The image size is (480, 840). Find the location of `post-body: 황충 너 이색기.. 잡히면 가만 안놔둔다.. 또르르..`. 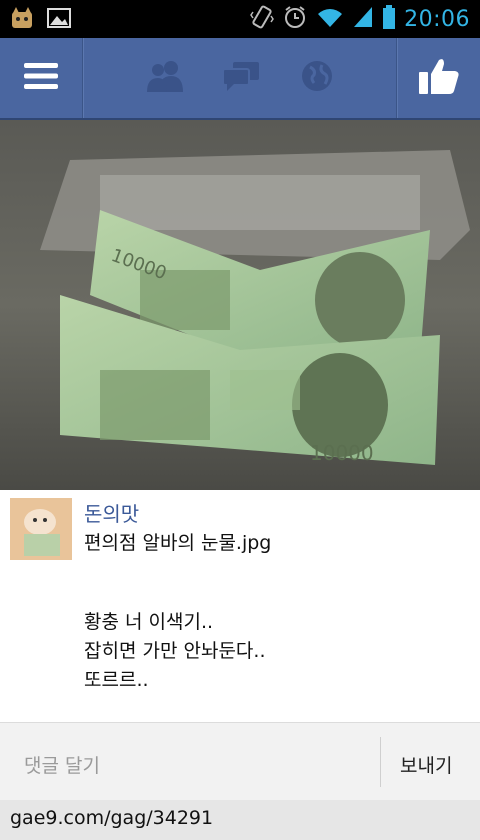

post-body: 황충 너 이색기.. 잡히면 가만 안놔둔다.. 또르르.. is located at coordinates (174, 651).